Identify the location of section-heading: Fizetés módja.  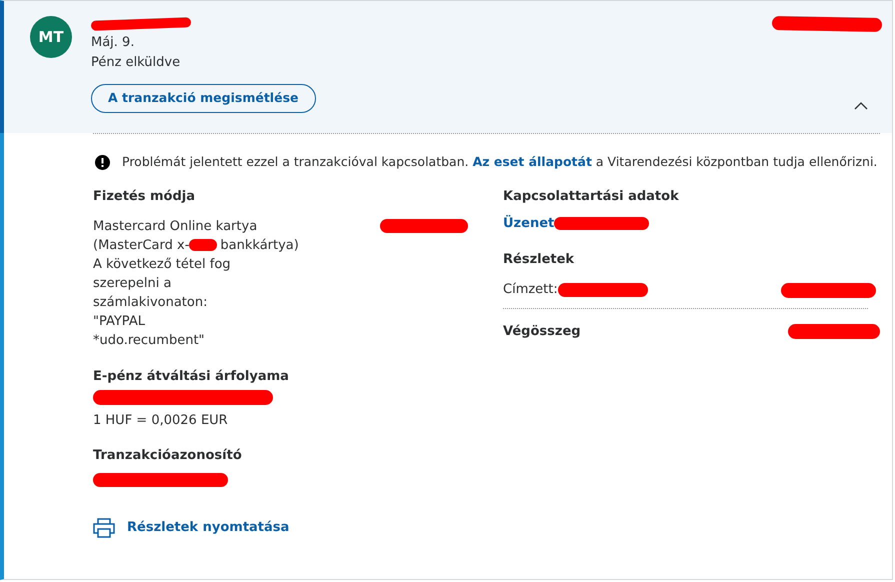
(144, 197).